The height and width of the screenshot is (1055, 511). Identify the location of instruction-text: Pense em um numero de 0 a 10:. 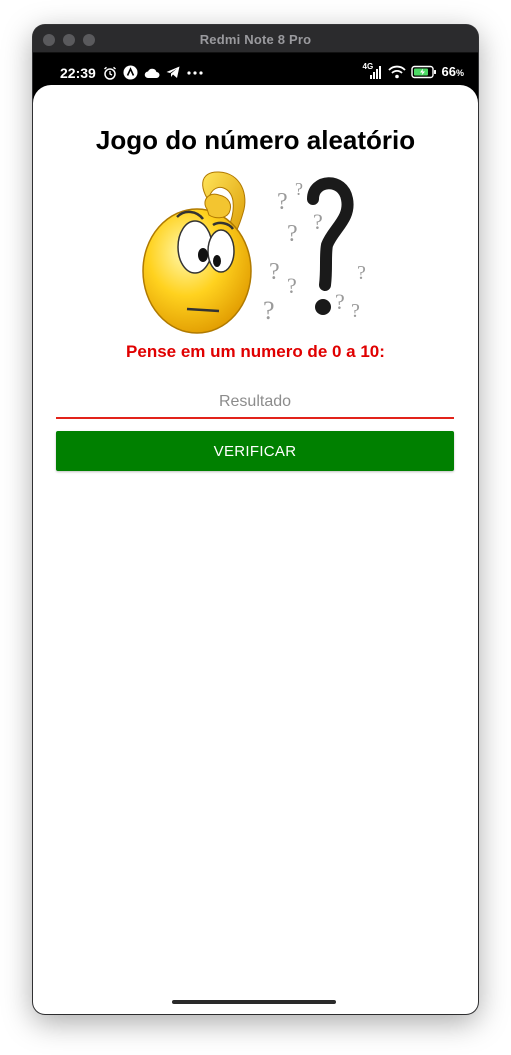
(255, 351).